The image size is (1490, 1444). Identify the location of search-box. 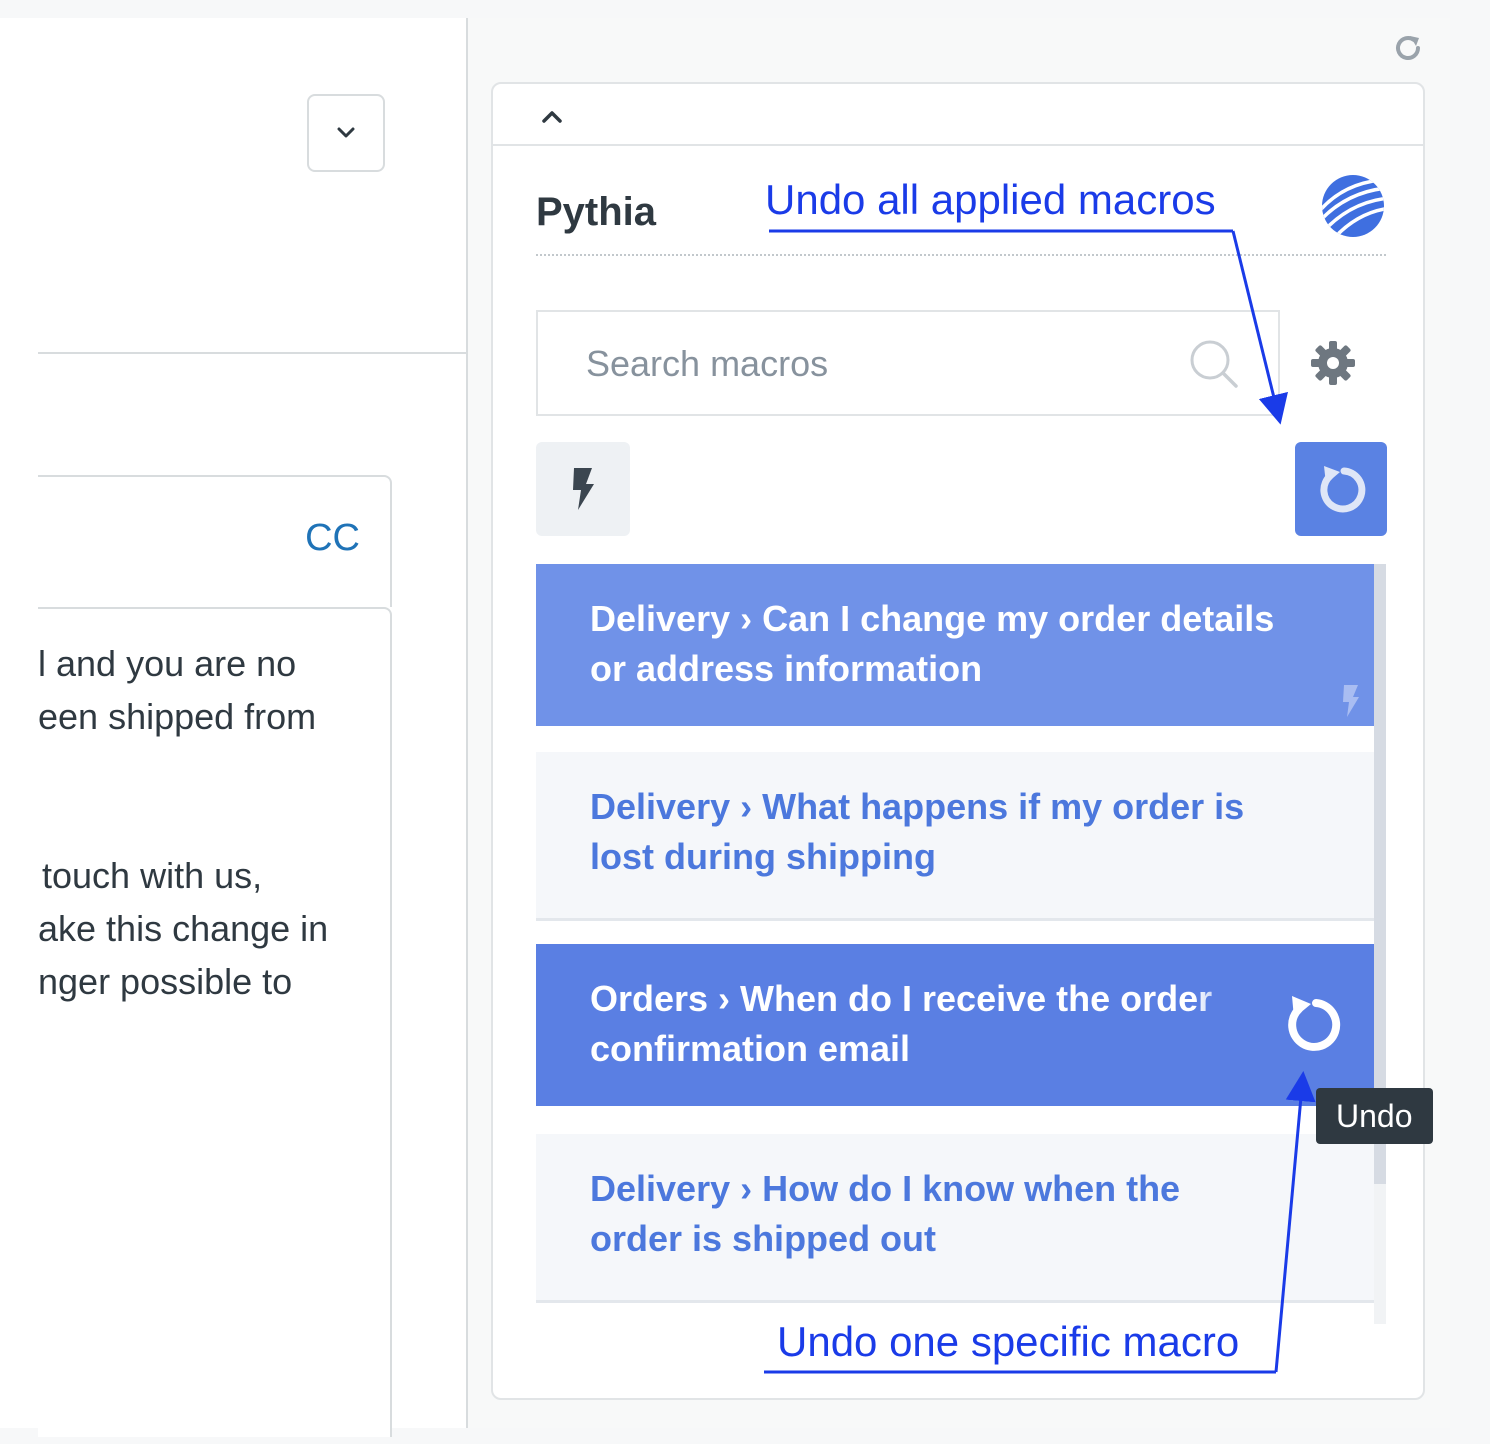
(908, 363).